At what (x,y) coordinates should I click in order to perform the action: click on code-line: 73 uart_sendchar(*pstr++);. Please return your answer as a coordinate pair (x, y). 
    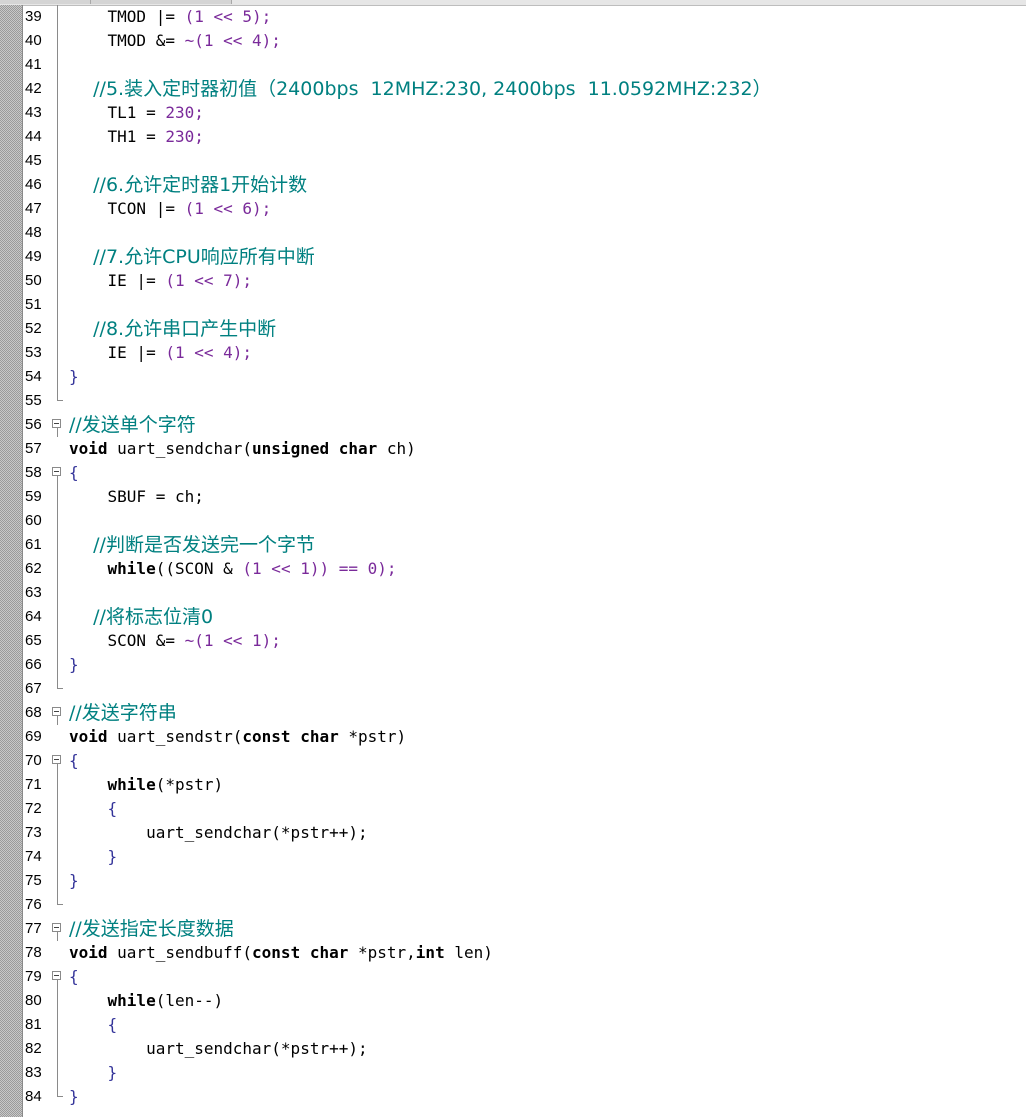
    Looking at the image, I should click on (513, 833).